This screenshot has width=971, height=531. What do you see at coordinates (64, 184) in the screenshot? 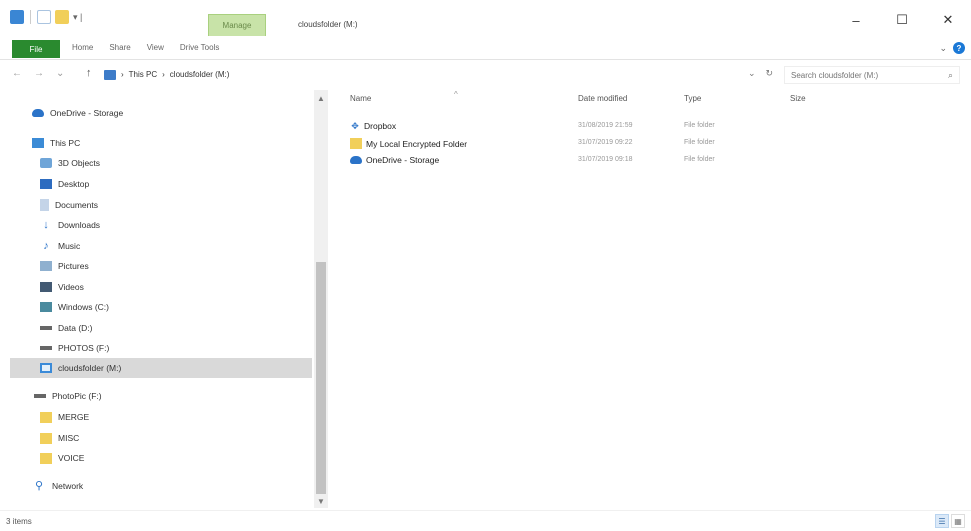
I see `sidebar-item-desktop: Desktop` at bounding box center [64, 184].